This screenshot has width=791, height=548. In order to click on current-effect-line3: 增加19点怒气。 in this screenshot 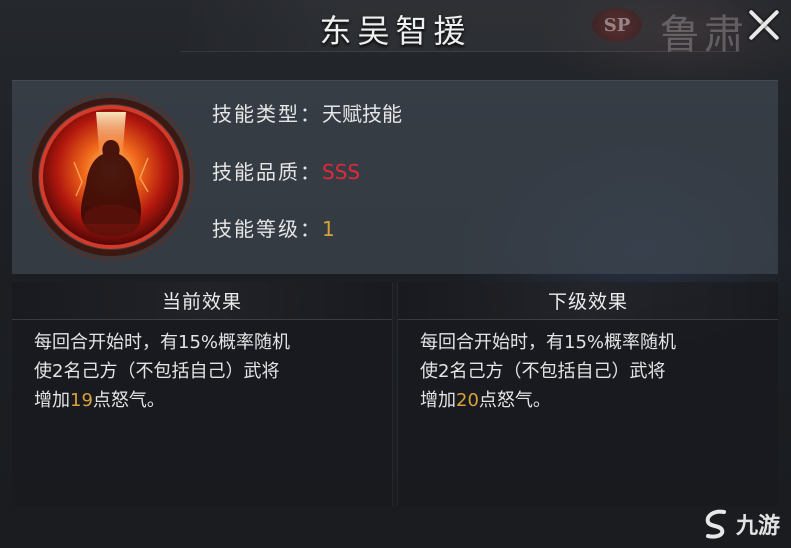, I will do `click(204, 400)`.